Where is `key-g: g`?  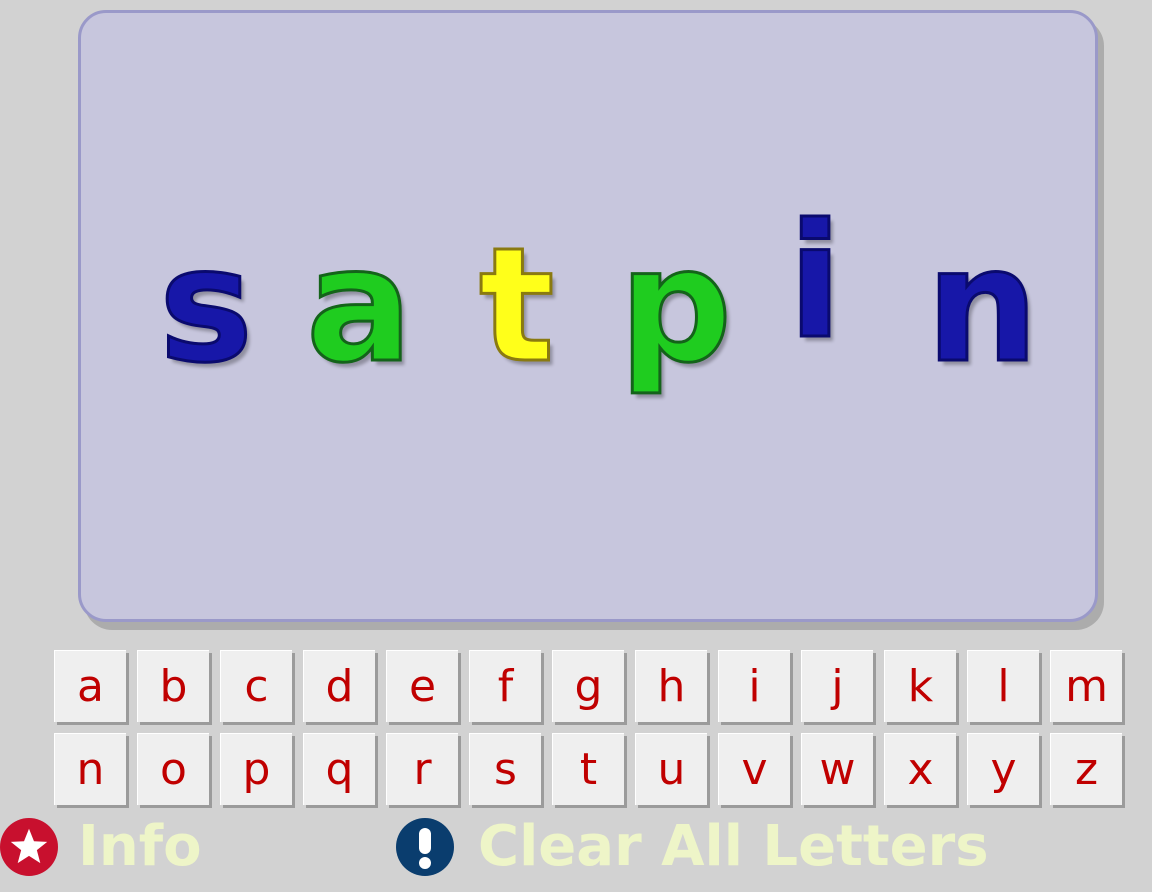 key-g: g is located at coordinates (588, 686).